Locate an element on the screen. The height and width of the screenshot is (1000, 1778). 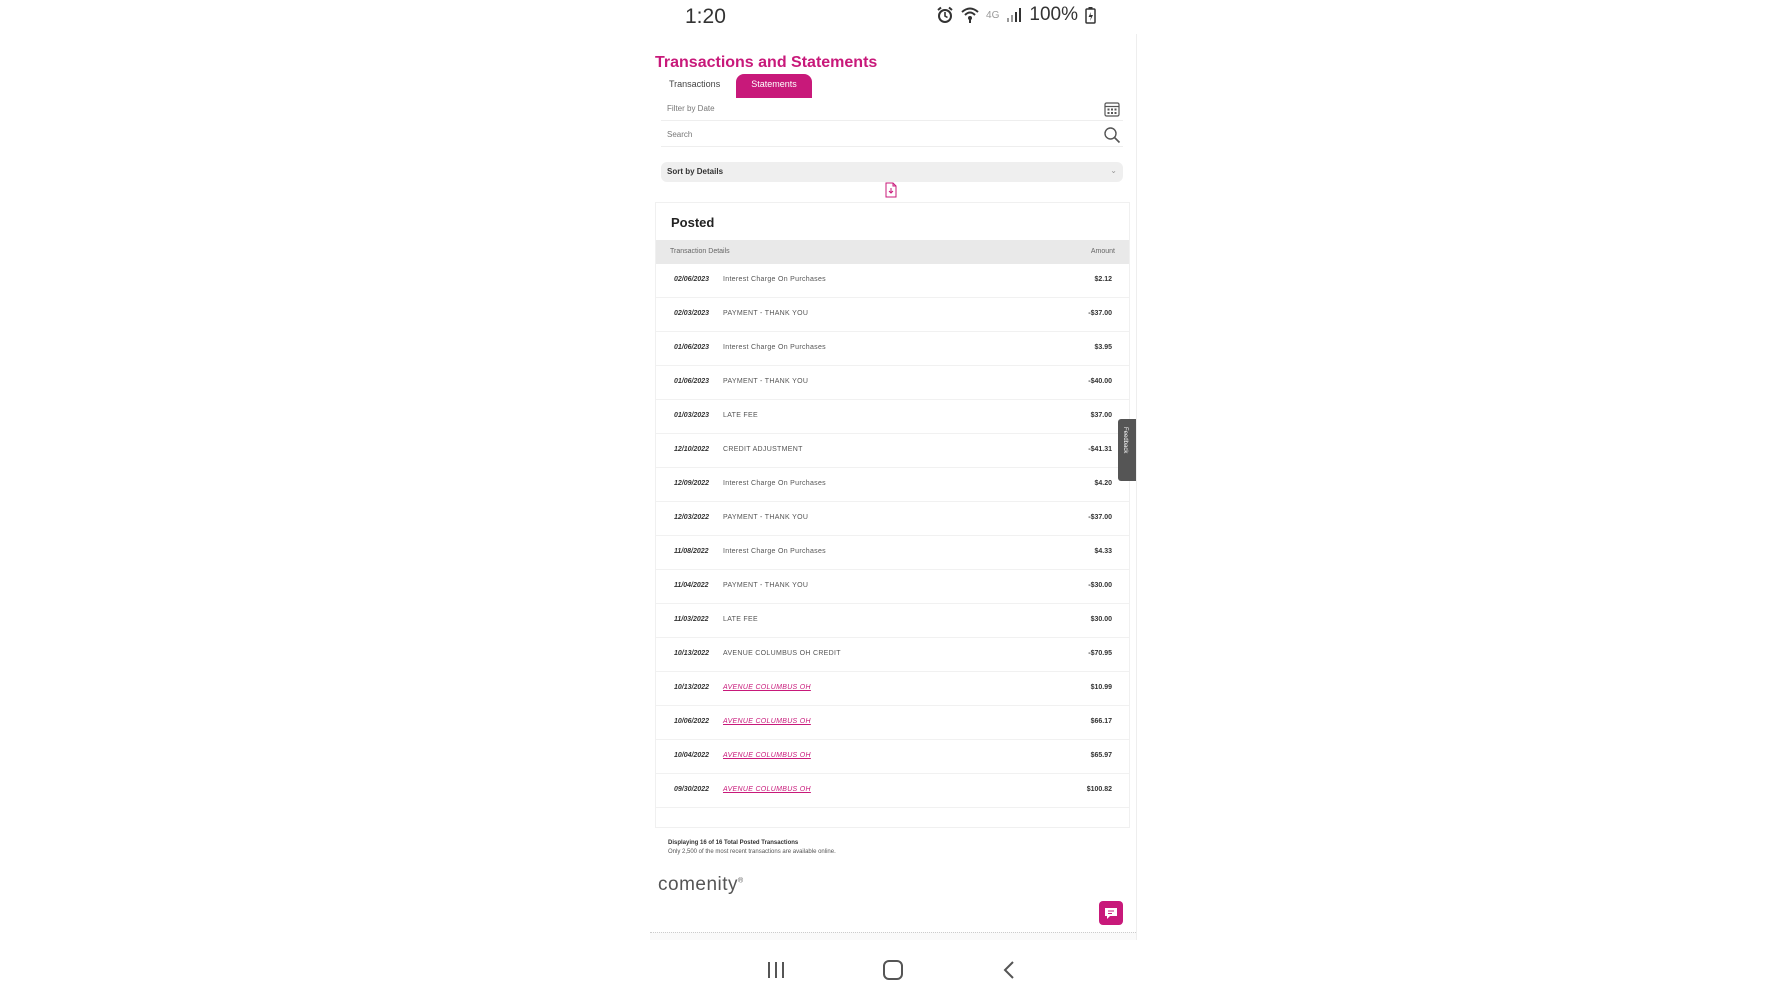
system-nav-bar is located at coordinates (893, 970).